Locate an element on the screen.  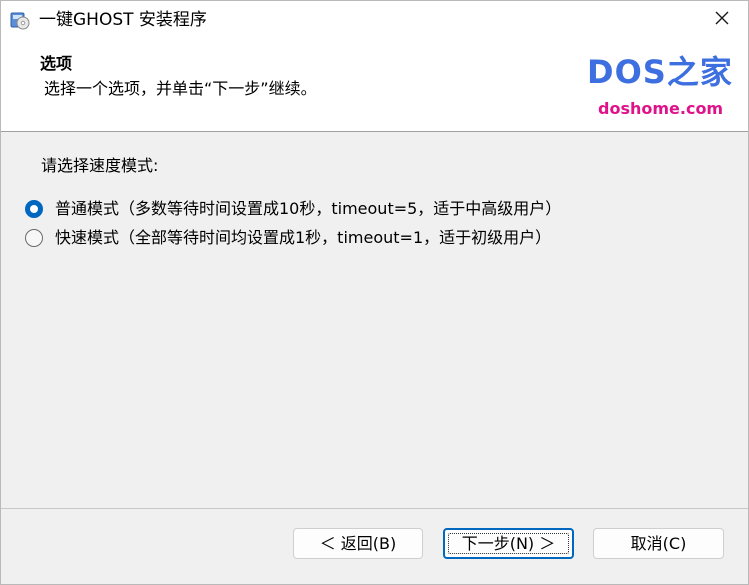
next-button-label: 下一步(N) ＞ is located at coordinates (508, 543).